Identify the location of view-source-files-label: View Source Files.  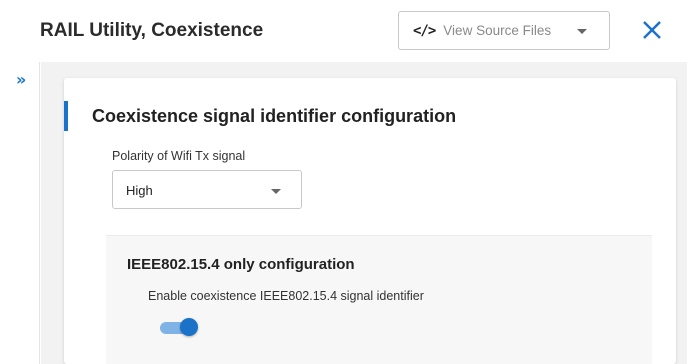
(497, 30).